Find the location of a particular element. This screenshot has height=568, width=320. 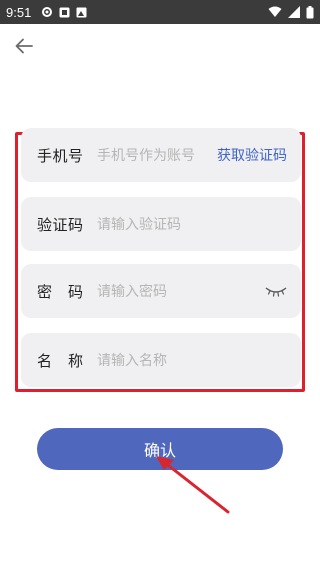

back-button is located at coordinates (24, 46).